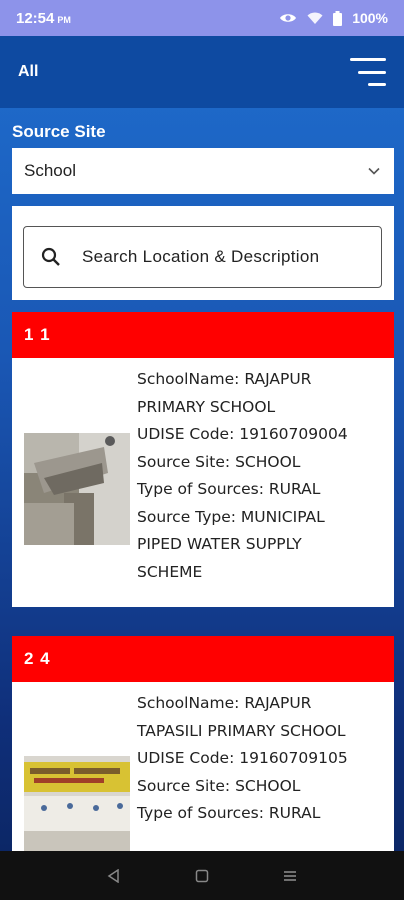 The height and width of the screenshot is (900, 404). What do you see at coordinates (114, 876) in the screenshot?
I see `back-icon` at bounding box center [114, 876].